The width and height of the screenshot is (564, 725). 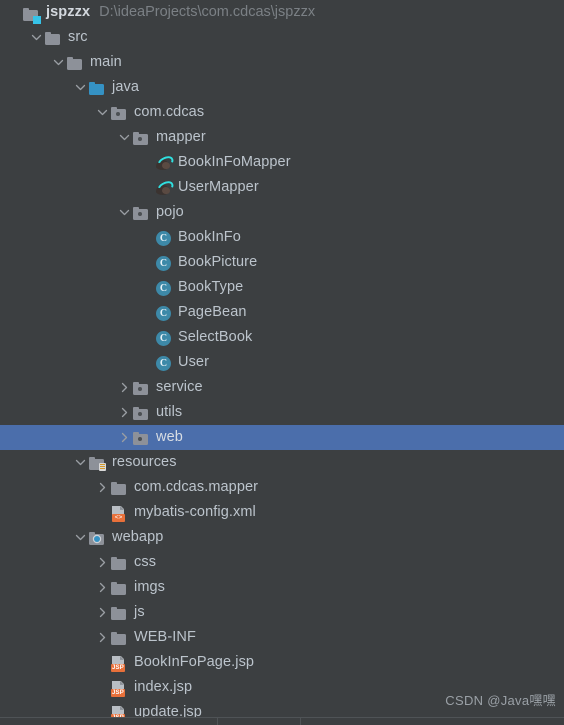 I want to click on tree-item-label: js, so click(x=139, y=612).